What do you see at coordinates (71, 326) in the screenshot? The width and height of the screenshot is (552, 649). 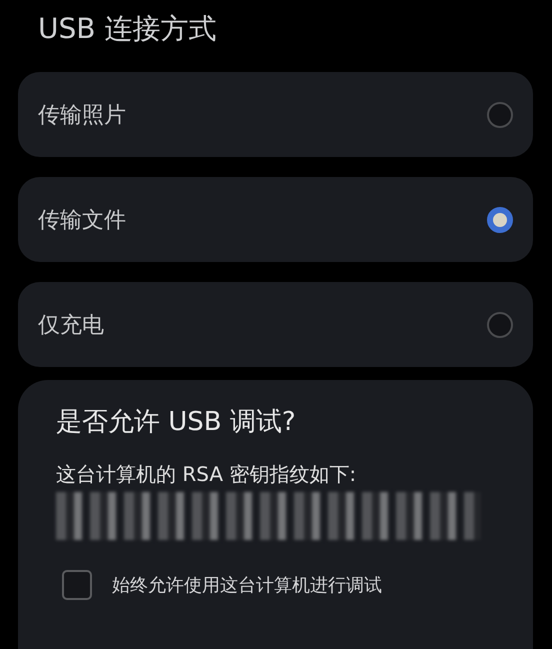 I see `option-label: 仅充电` at bounding box center [71, 326].